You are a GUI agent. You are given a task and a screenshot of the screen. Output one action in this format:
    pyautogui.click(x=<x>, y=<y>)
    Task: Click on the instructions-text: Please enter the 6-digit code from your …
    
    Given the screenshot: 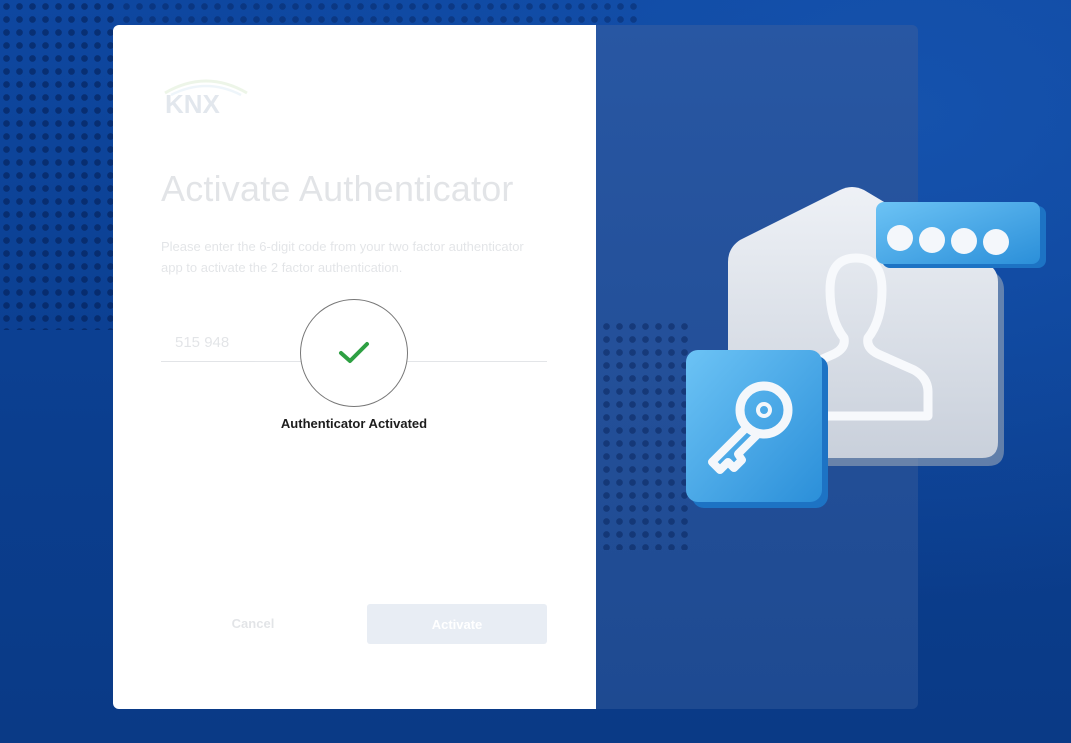 What is the action you would take?
    pyautogui.click(x=342, y=257)
    